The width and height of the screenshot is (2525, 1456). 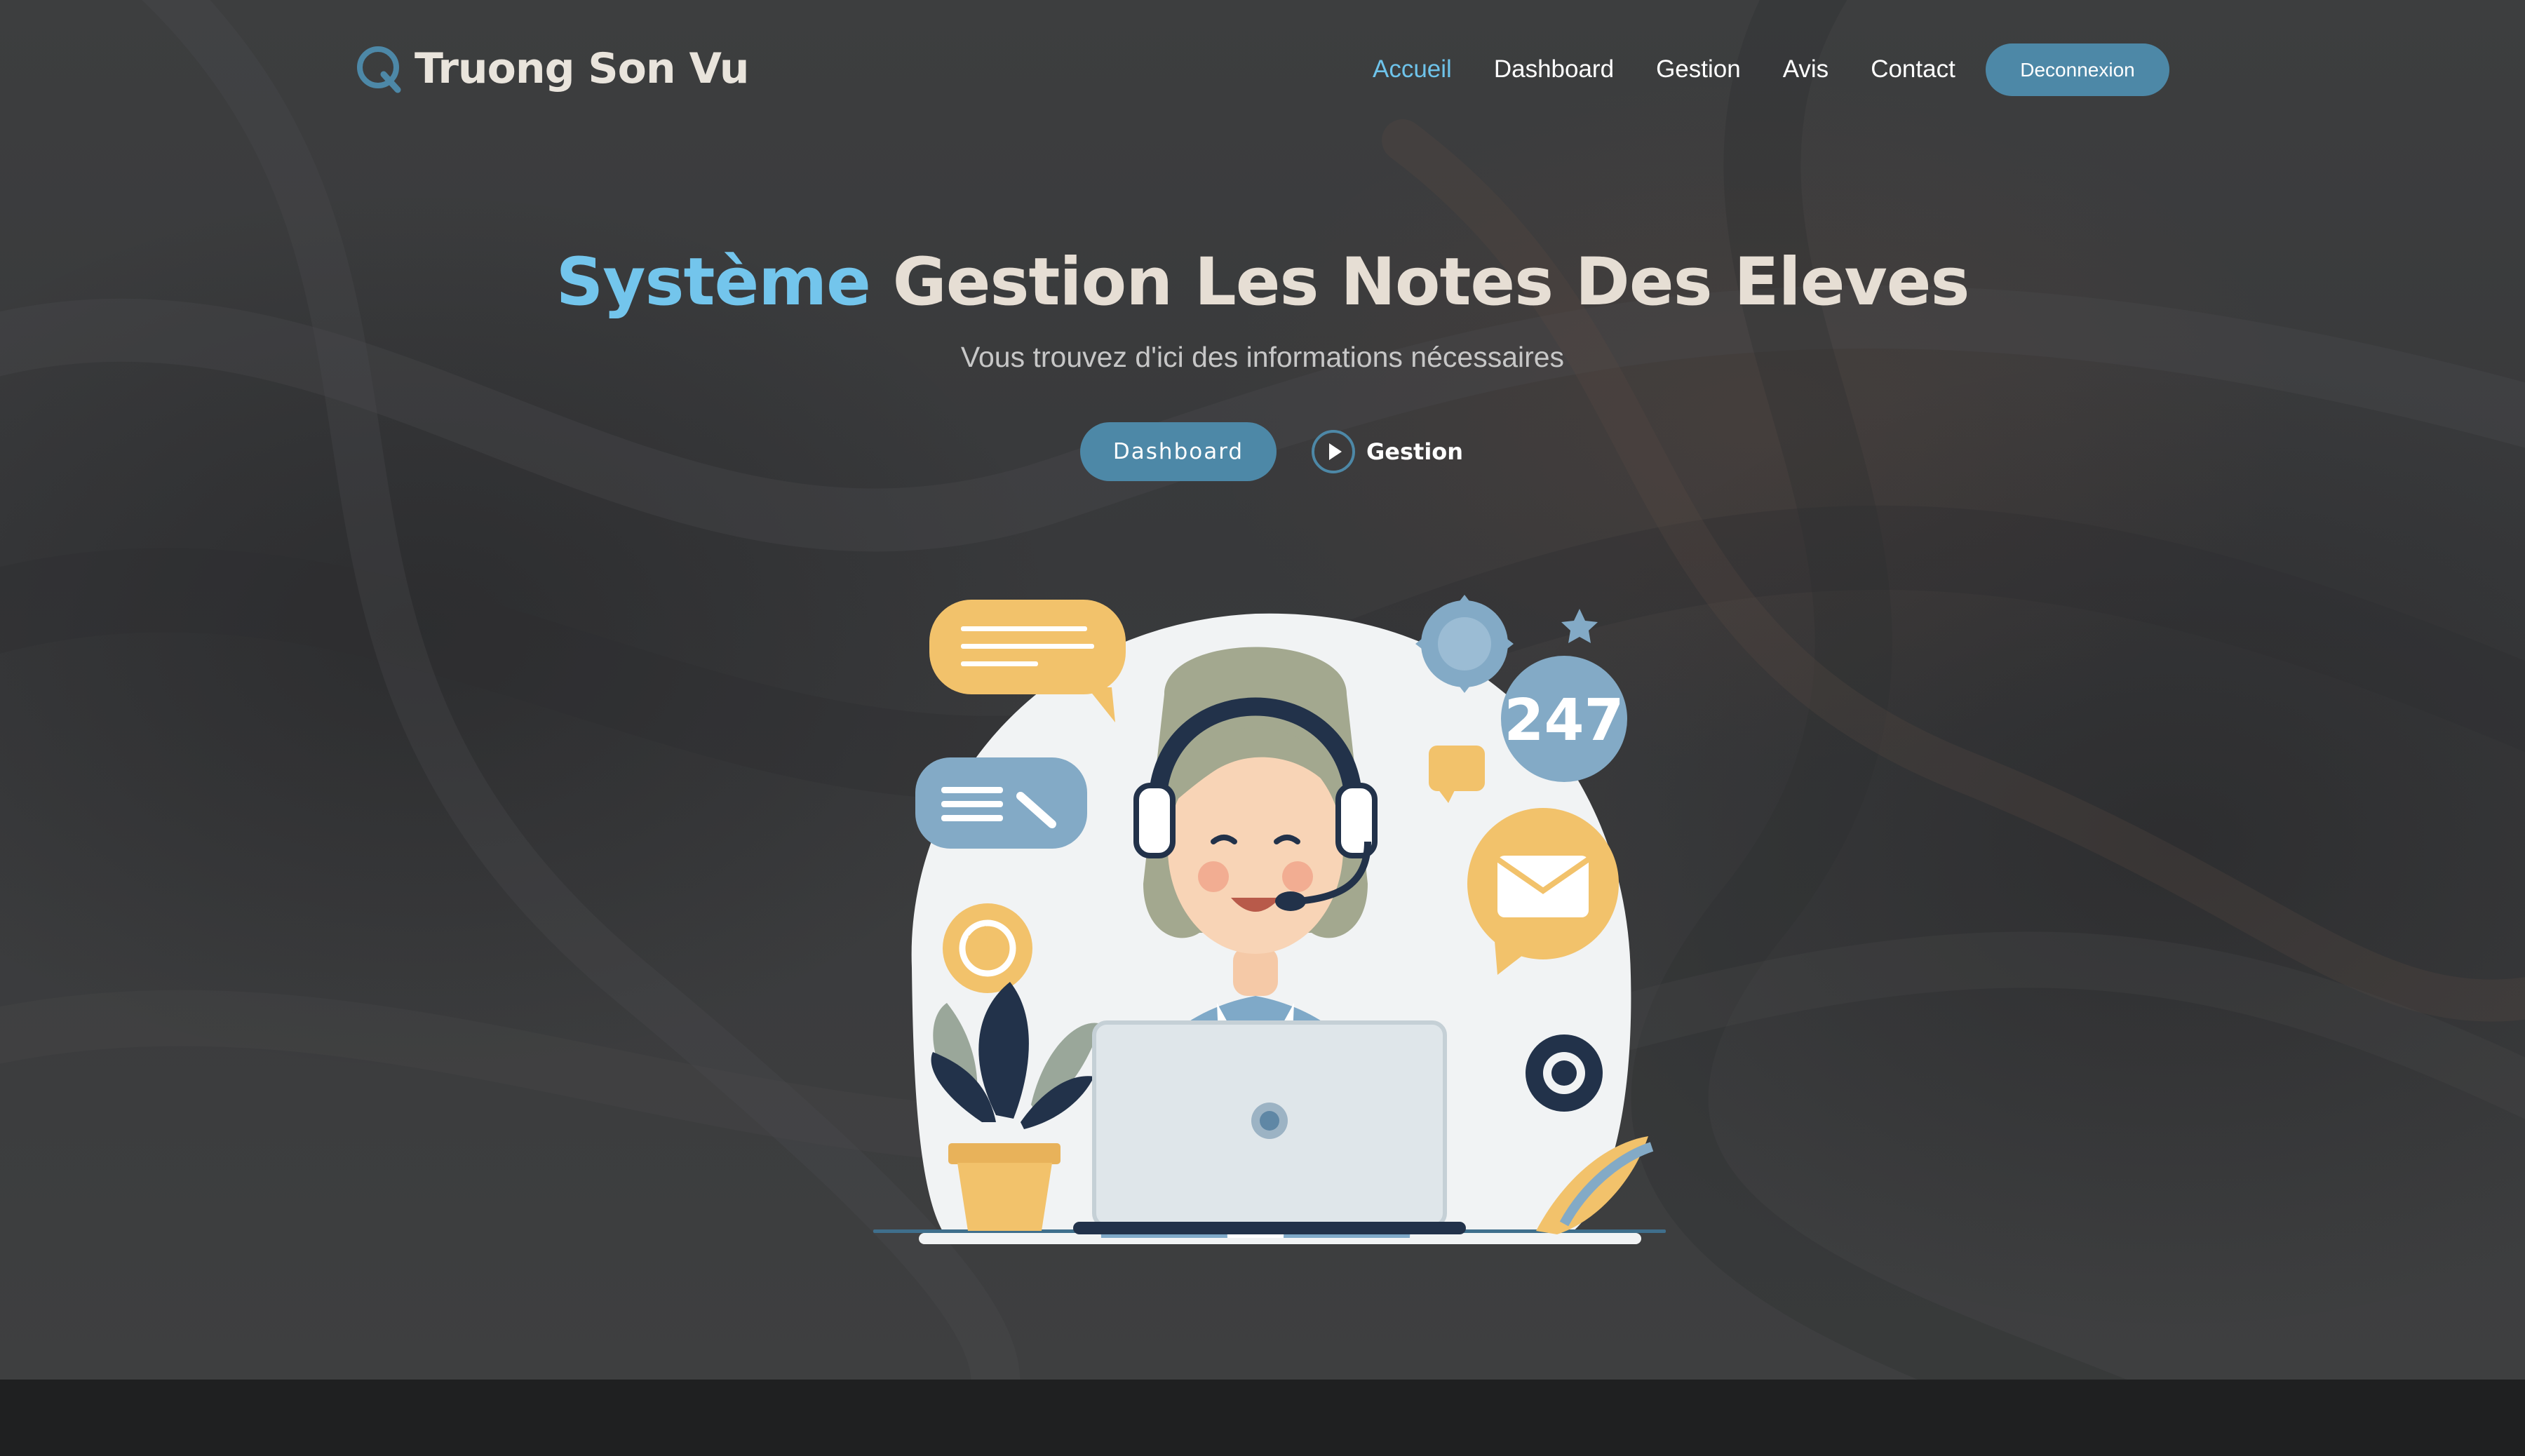 I want to click on svg-text: 247, so click(x=1564, y=720).